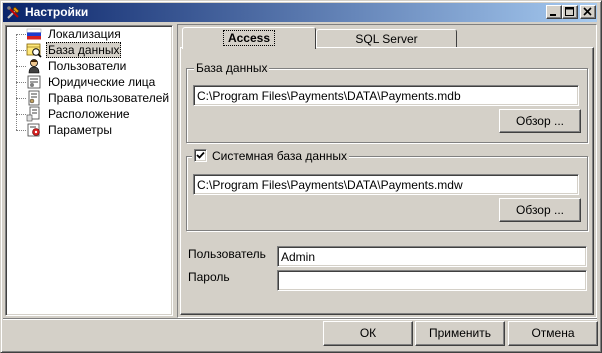 The height and width of the screenshot is (353, 602). I want to click on group-title: База данных, so click(232, 68).